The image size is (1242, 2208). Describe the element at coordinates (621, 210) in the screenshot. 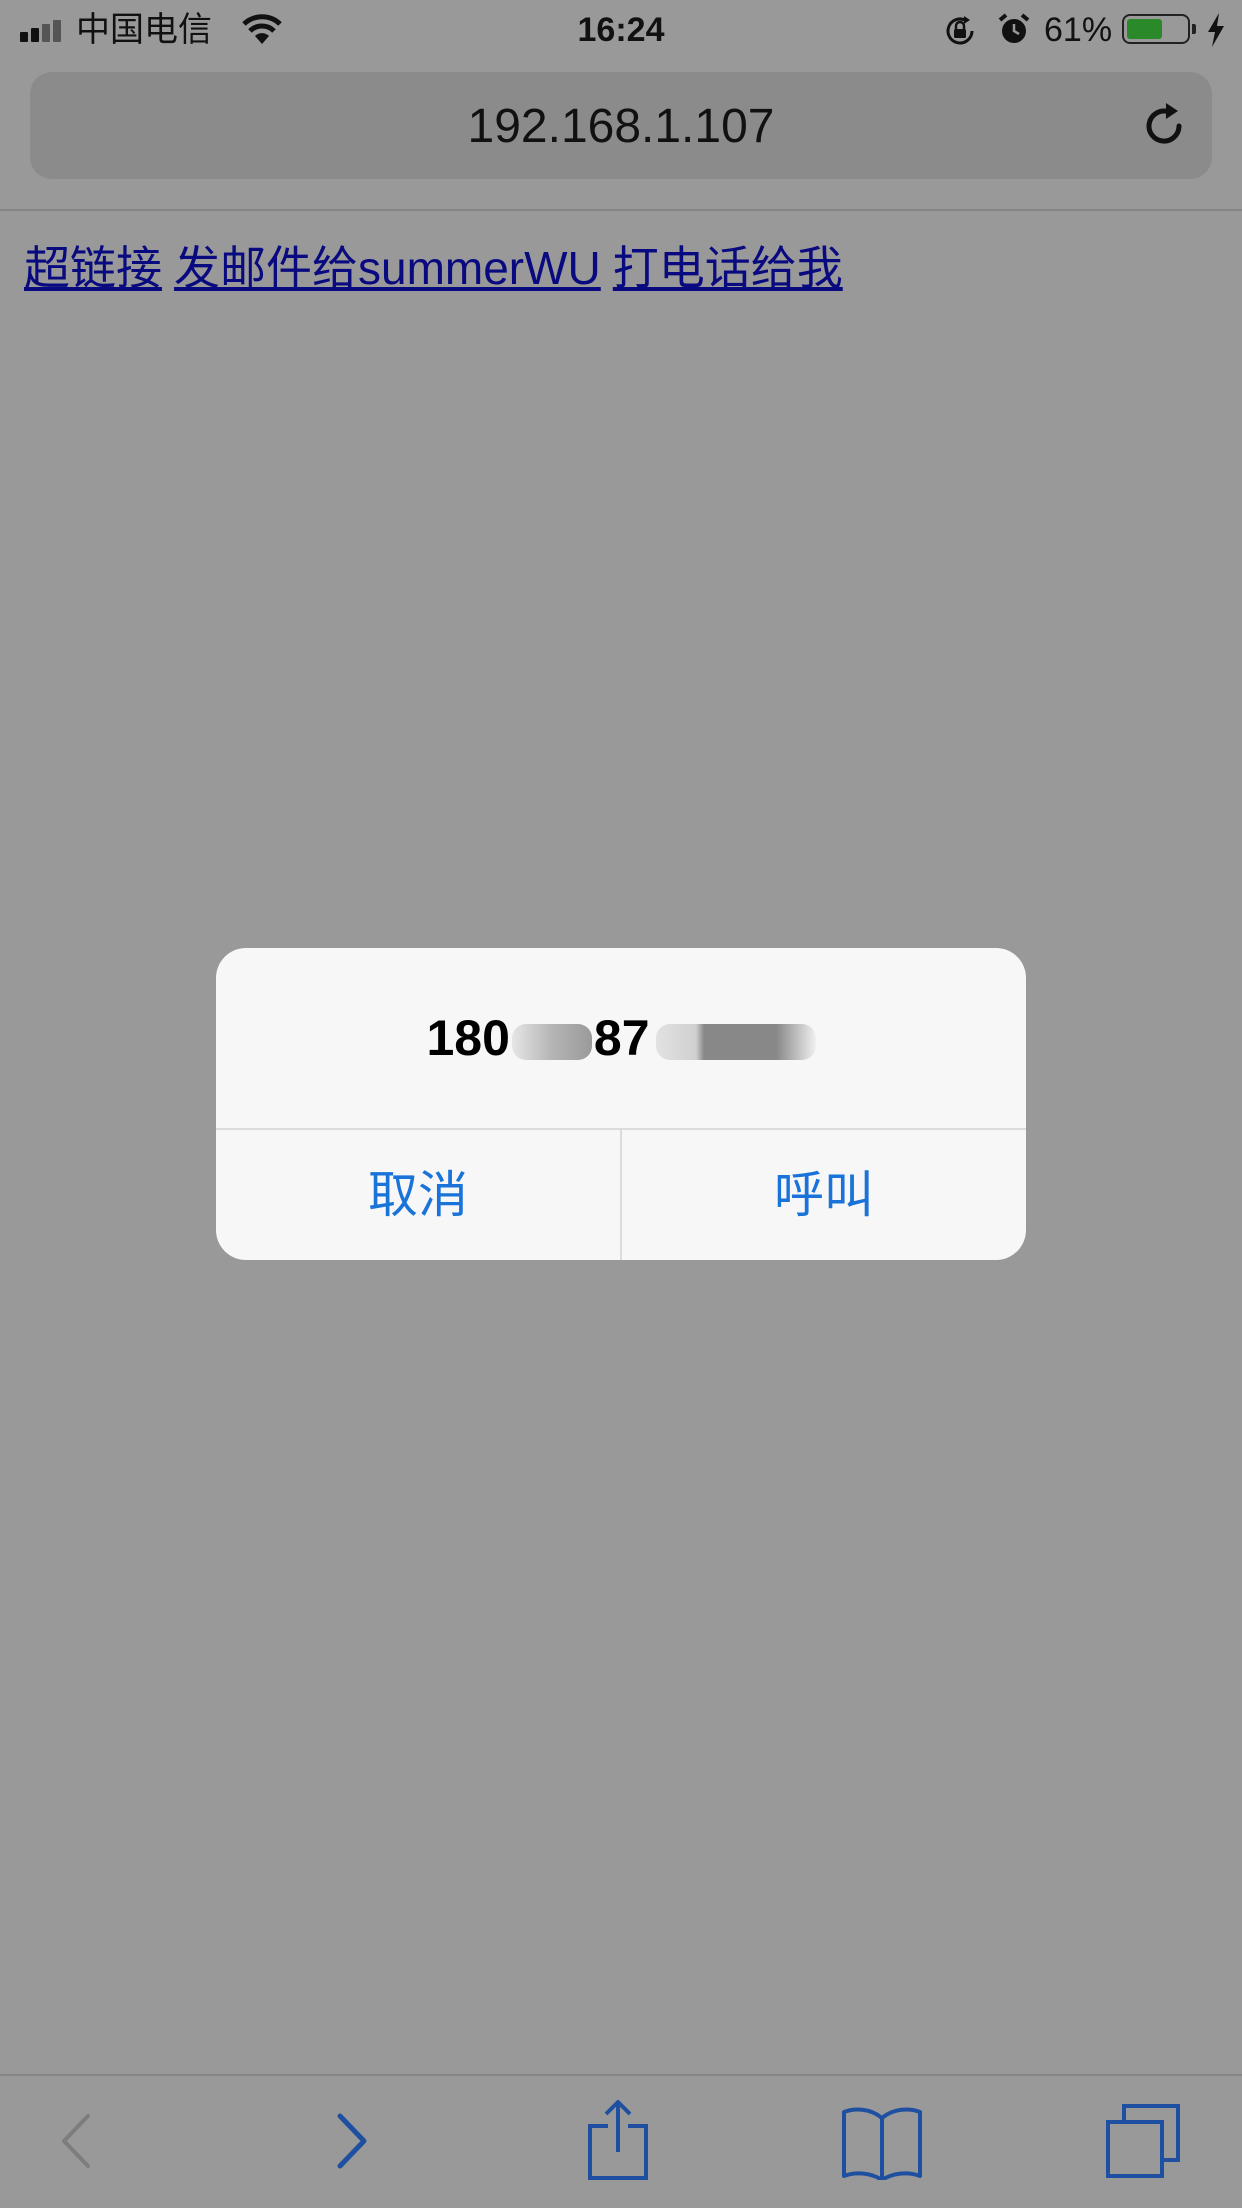

I see `address-bar-divider` at that location.